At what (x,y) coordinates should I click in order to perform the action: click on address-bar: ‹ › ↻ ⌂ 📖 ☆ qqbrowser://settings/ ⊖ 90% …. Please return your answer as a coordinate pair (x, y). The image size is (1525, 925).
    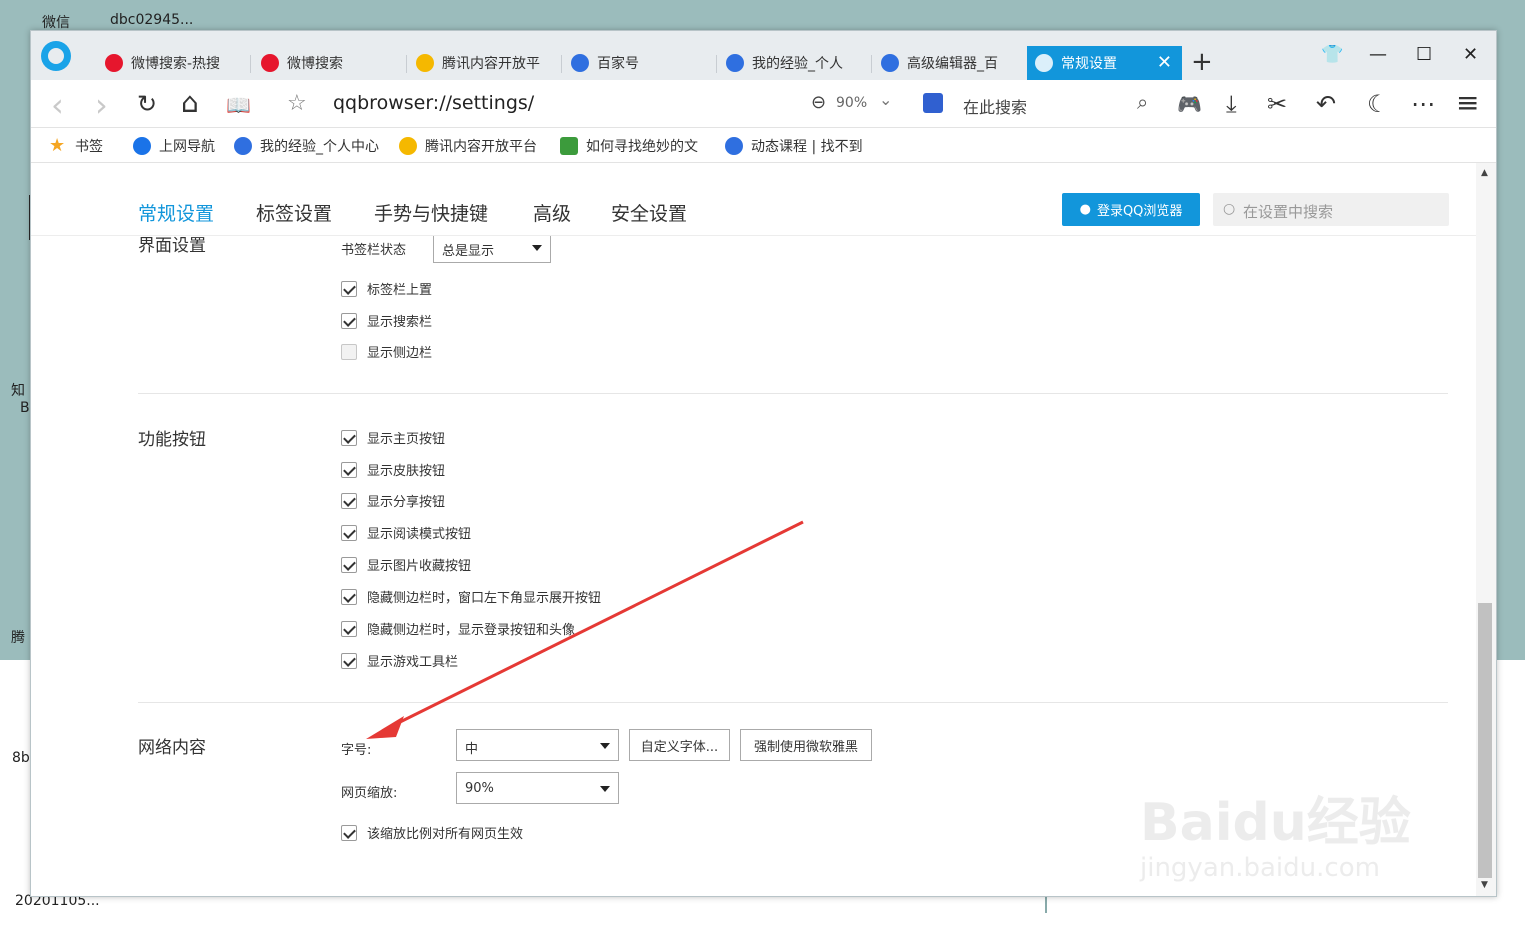
    Looking at the image, I should click on (763, 104).